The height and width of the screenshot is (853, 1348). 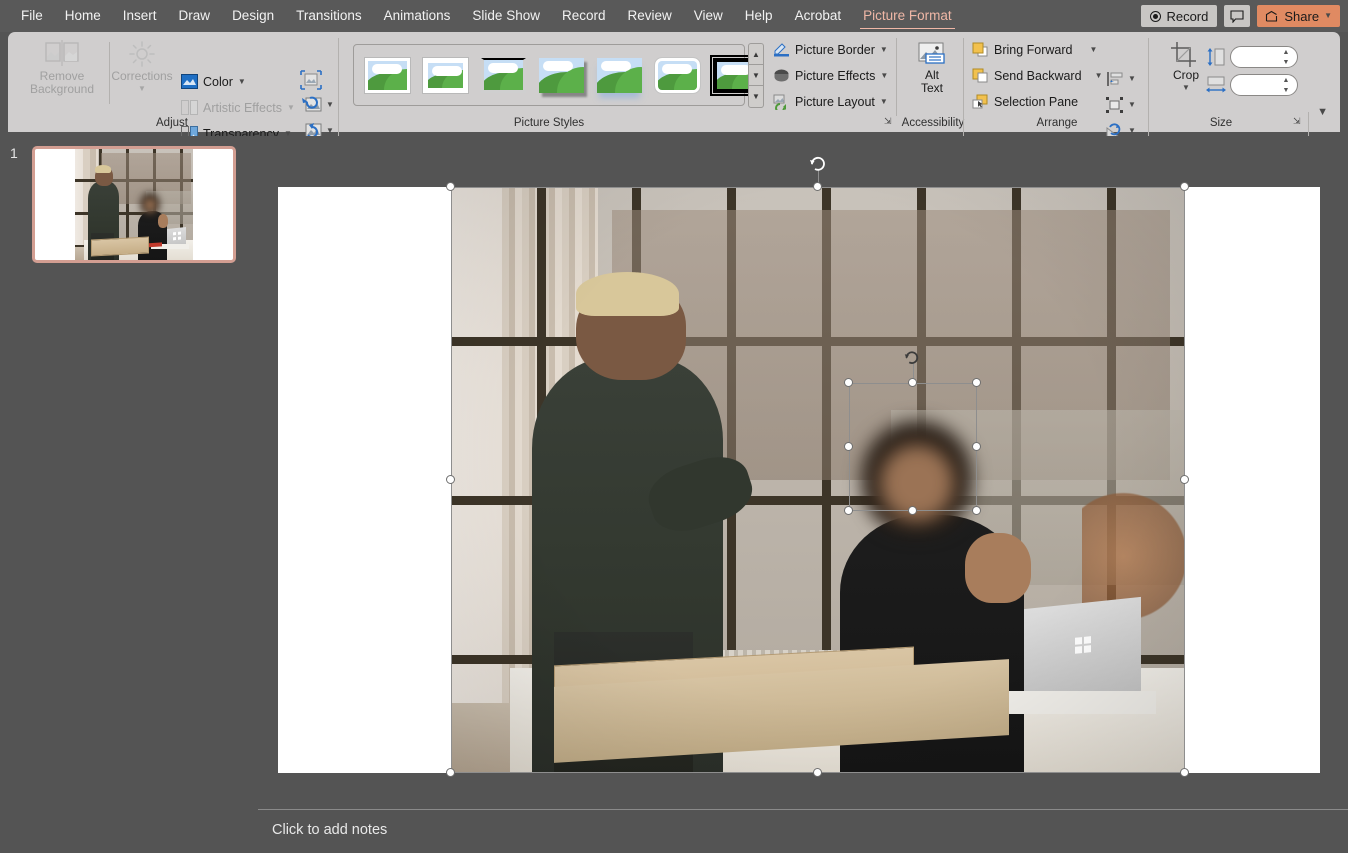 I want to click on blur-handle-s, so click(x=912, y=510).